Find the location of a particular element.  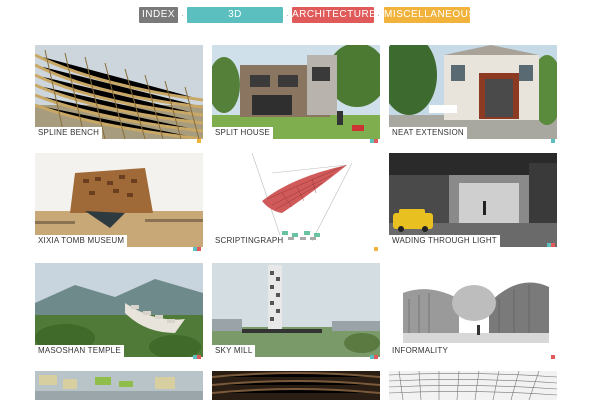

viz-tag-dot is located at coordinates (553, 141).